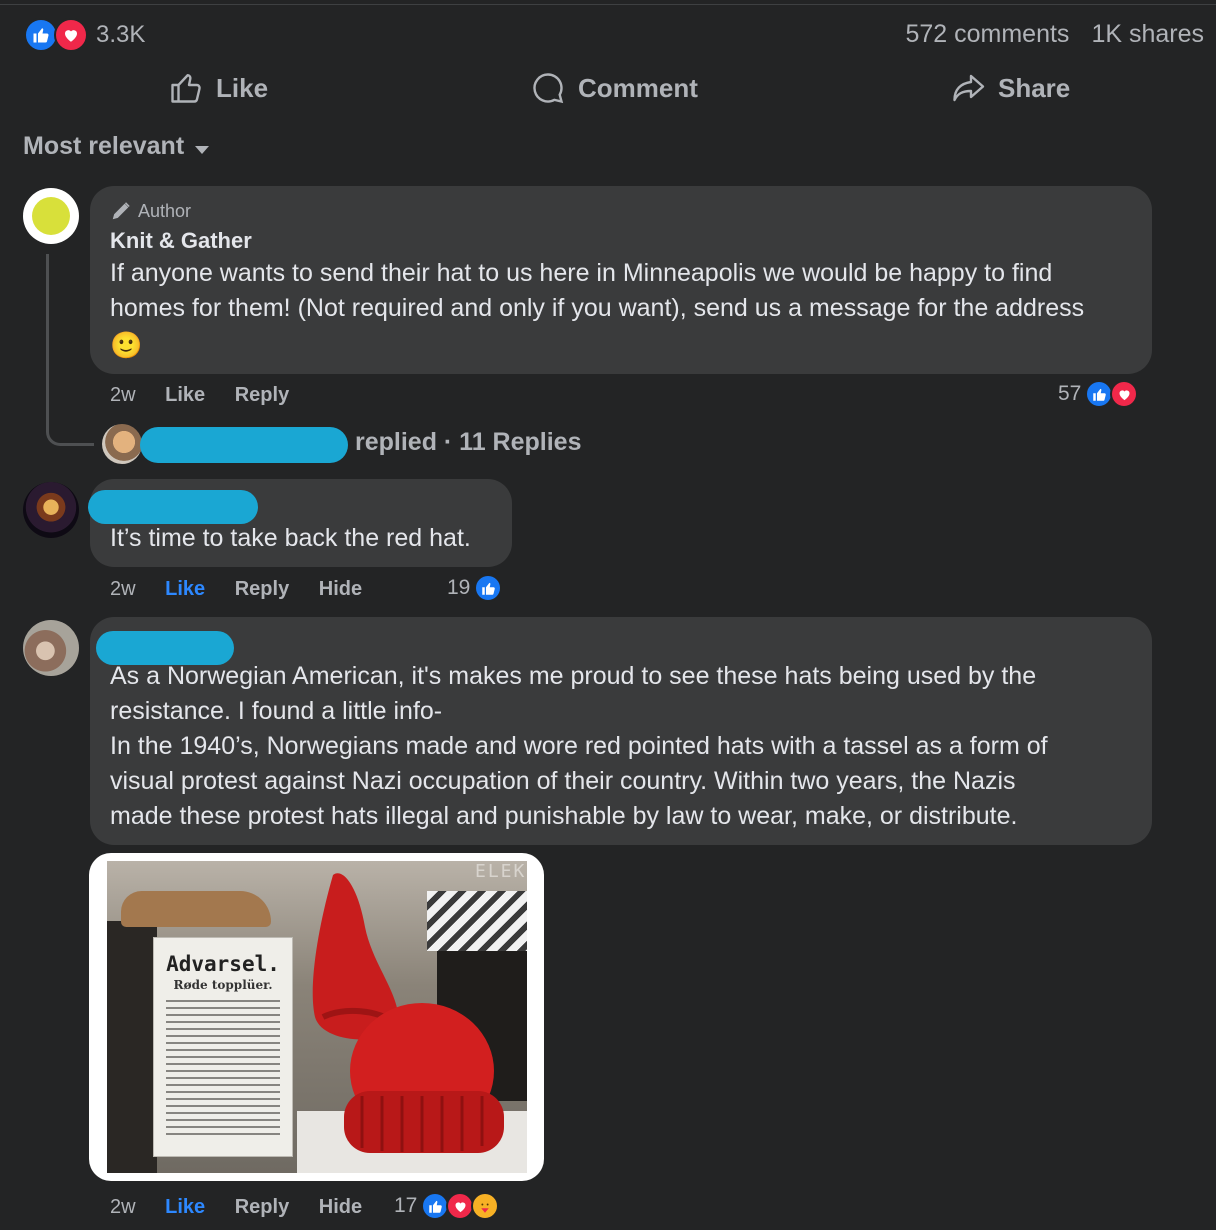 Image resolution: width=1216 pixels, height=1230 pixels. What do you see at coordinates (126, 345) in the screenshot?
I see `smile-emoji: 🙂` at bounding box center [126, 345].